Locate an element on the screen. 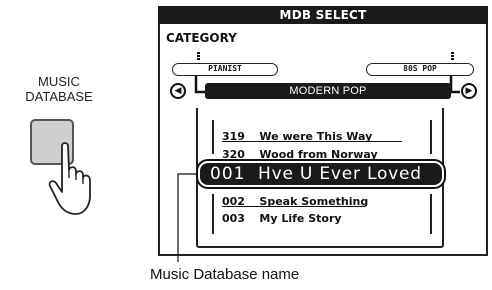 The height and width of the screenshot is (290, 492). scroll-track-left-bottom is located at coordinates (213, 214).